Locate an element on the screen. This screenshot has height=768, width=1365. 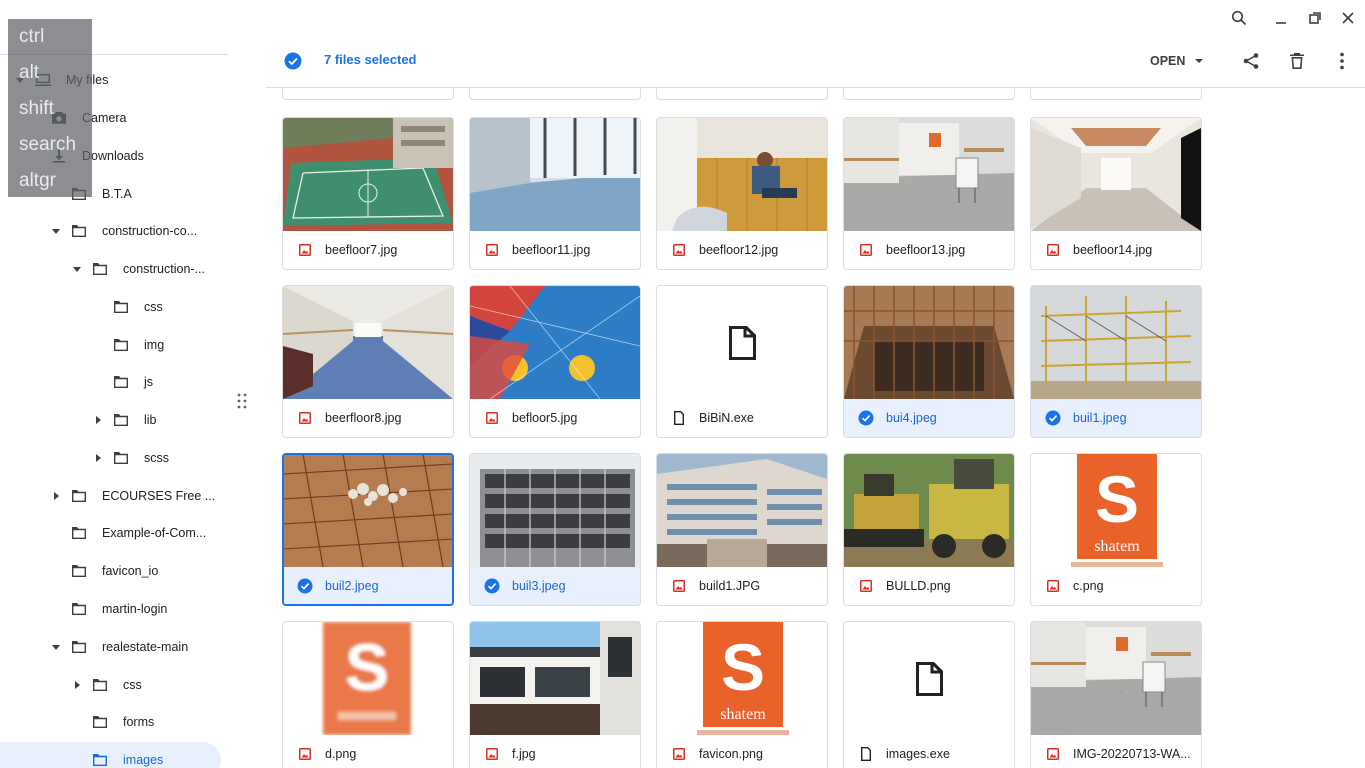
sidebar-item: scss is located at coordinates (130, 458).